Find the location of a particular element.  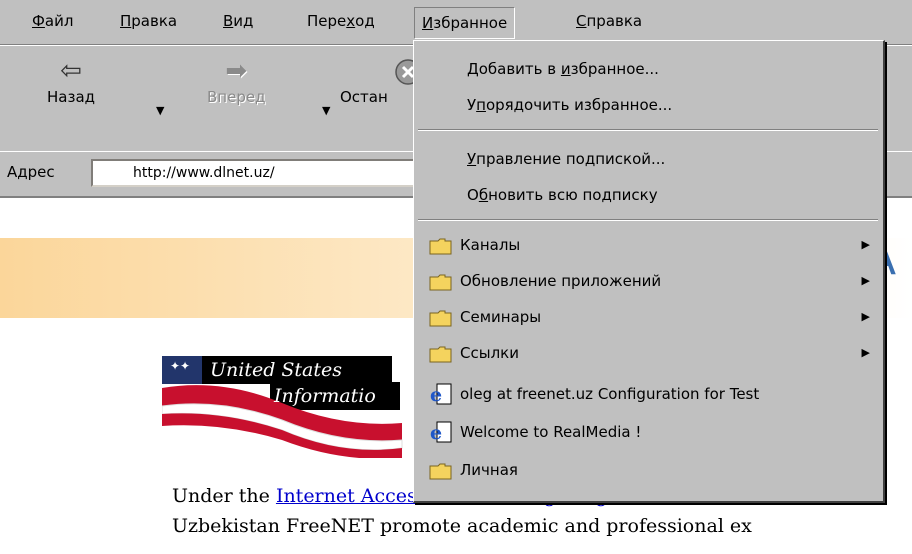

menu-favorites: Избранное is located at coordinates (465, 23).